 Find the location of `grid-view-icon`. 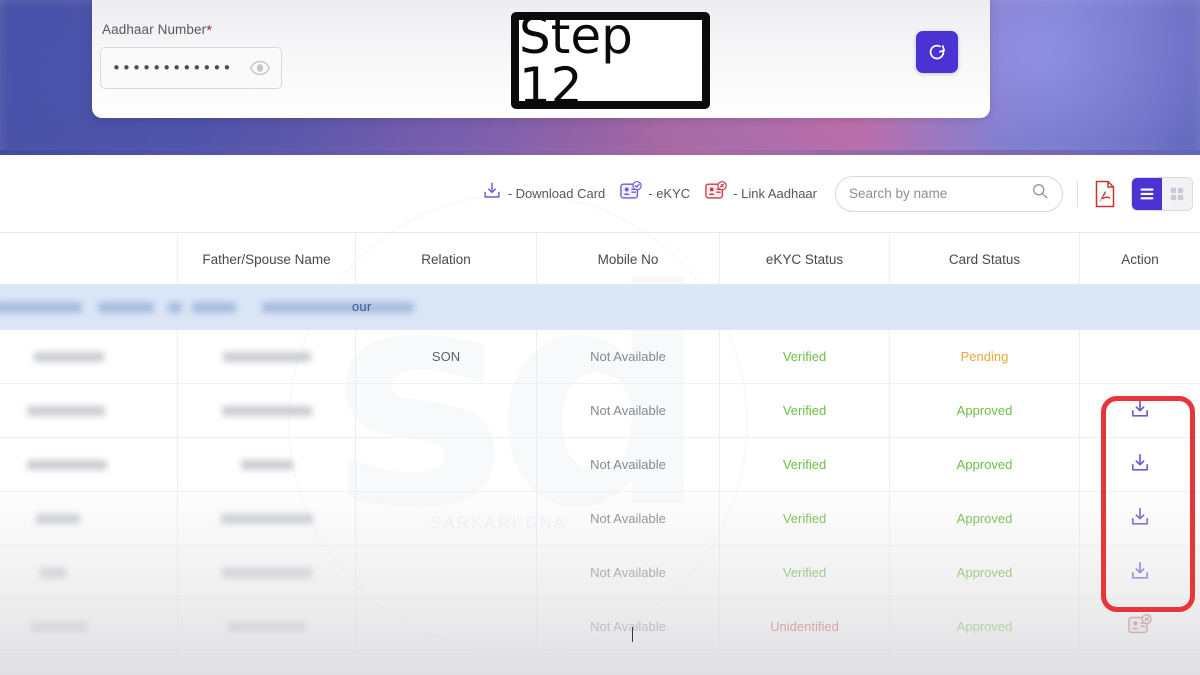

grid-view-icon is located at coordinates (1177, 193).